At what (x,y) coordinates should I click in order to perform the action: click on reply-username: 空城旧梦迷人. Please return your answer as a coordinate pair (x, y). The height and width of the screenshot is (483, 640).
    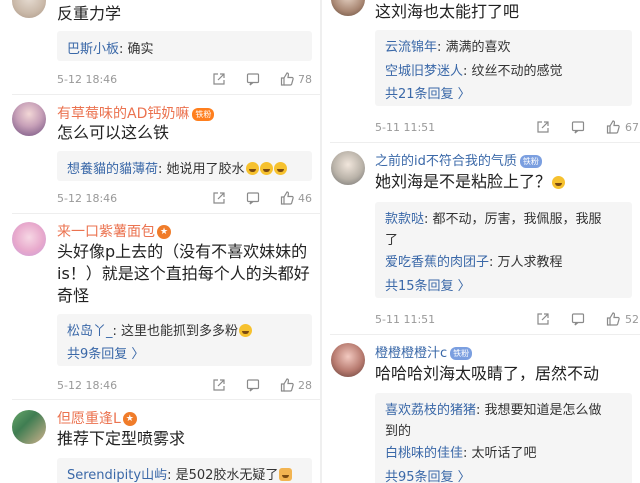
    Looking at the image, I should click on (424, 71).